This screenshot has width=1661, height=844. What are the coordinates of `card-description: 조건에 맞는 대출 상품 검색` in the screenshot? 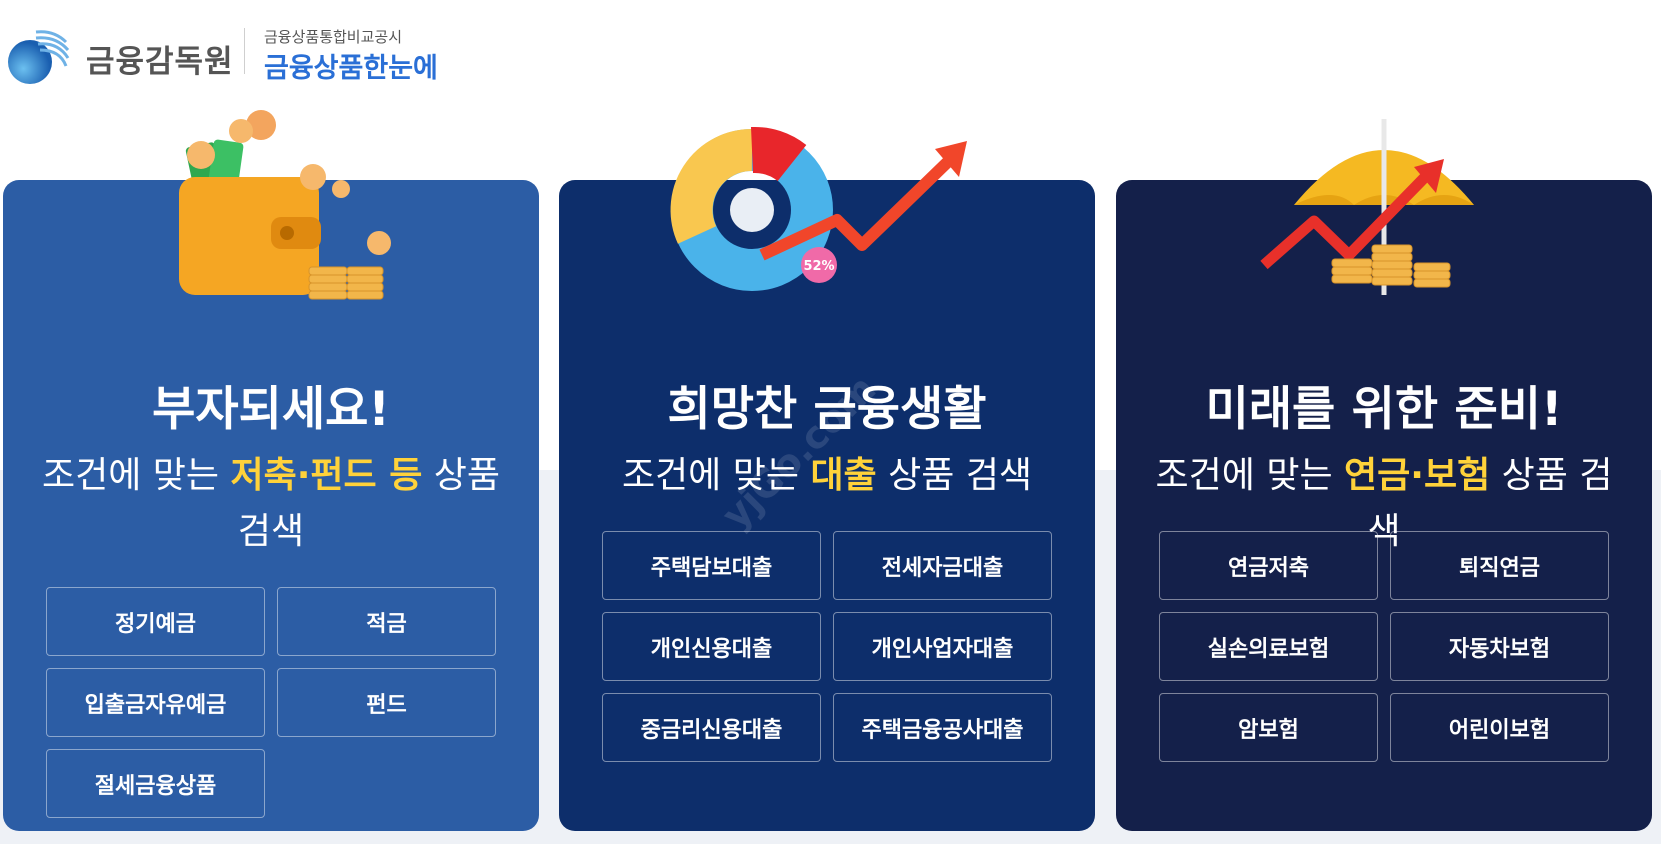 It's located at (827, 476).